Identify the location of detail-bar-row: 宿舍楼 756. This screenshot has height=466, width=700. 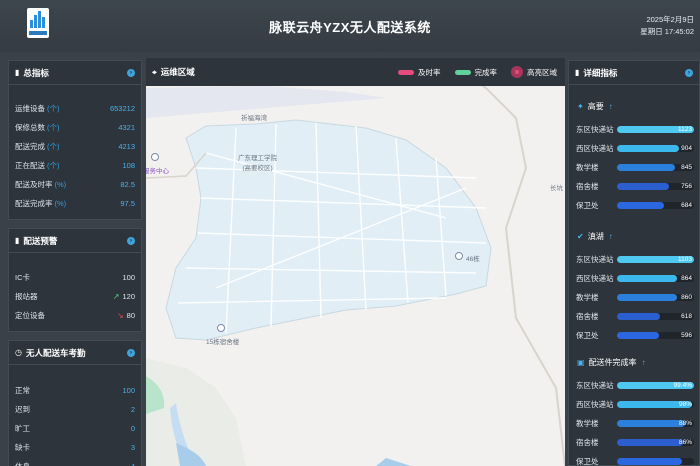
(634, 186).